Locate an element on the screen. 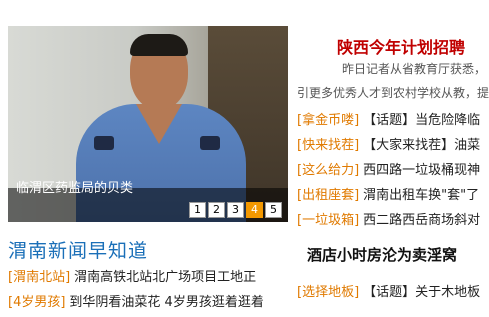 The image size is (489, 317). list-item: [拿金币喽] 【话题】当危险降临 is located at coordinates (393, 122).